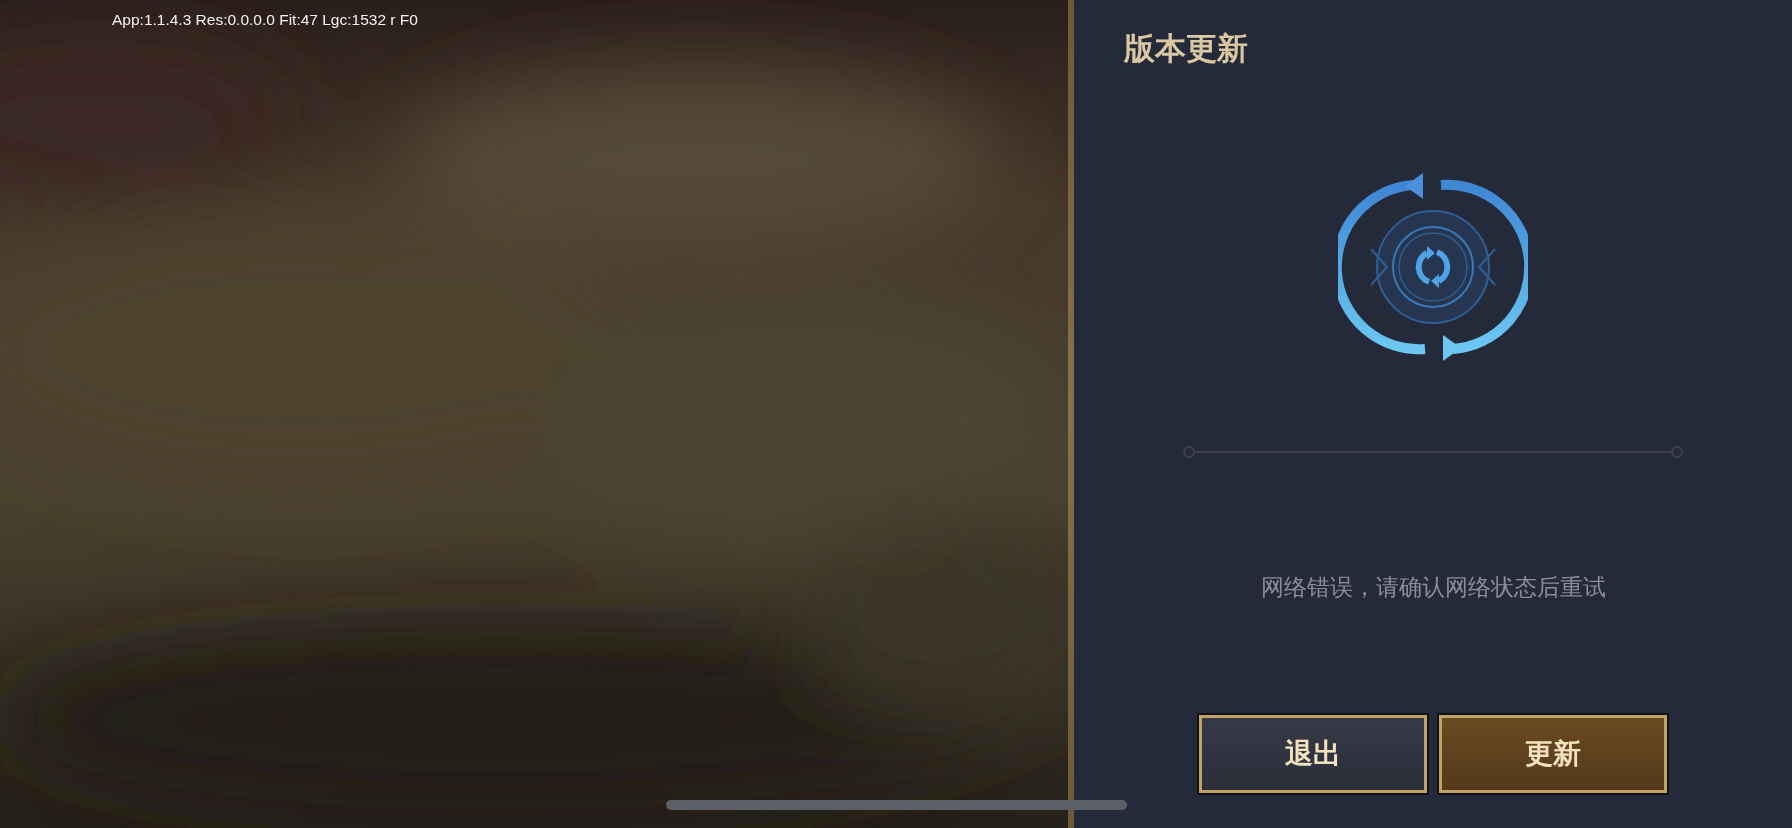  What do you see at coordinates (1433, 587) in the screenshot?
I see `error-message: 网络错误，请确认网络状态后重试` at bounding box center [1433, 587].